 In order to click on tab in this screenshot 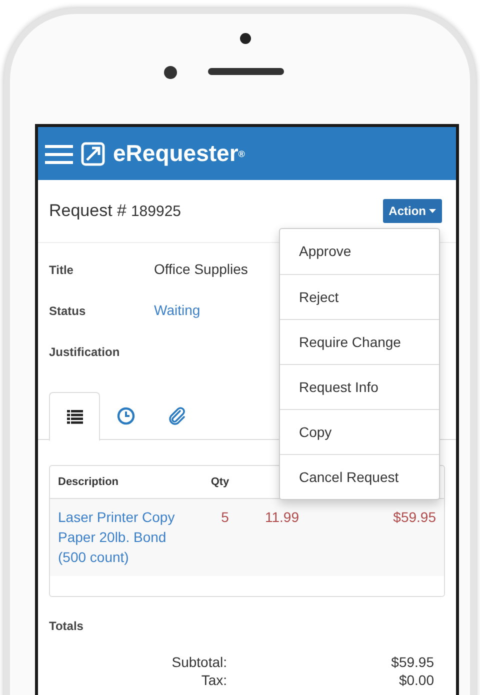, I will do `click(74, 416)`.